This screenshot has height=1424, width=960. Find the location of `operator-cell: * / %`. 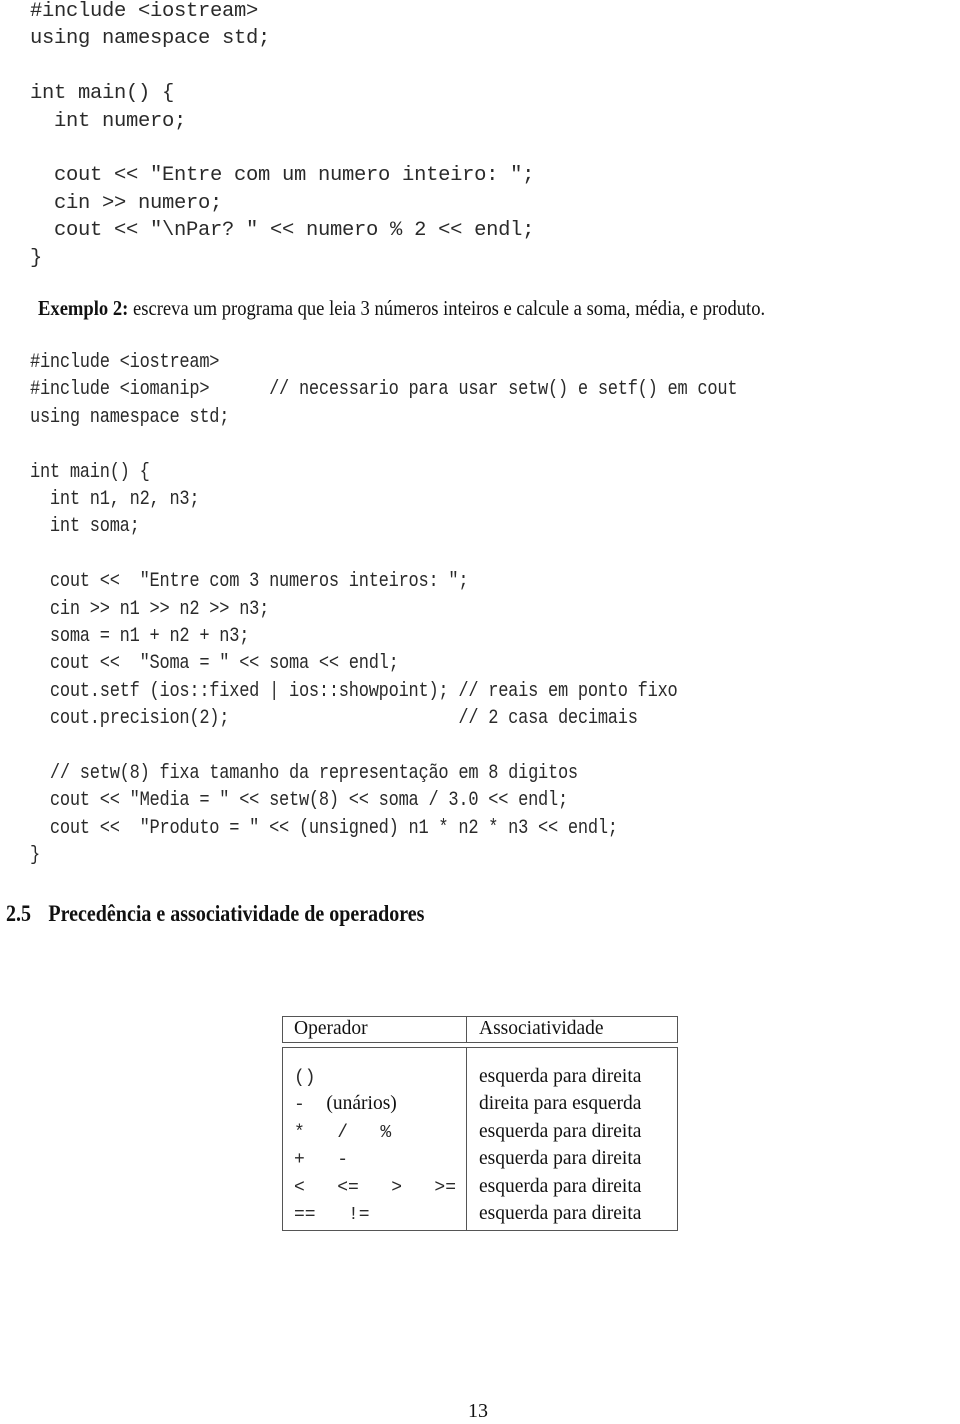

operator-cell: * / % is located at coordinates (380, 1131).